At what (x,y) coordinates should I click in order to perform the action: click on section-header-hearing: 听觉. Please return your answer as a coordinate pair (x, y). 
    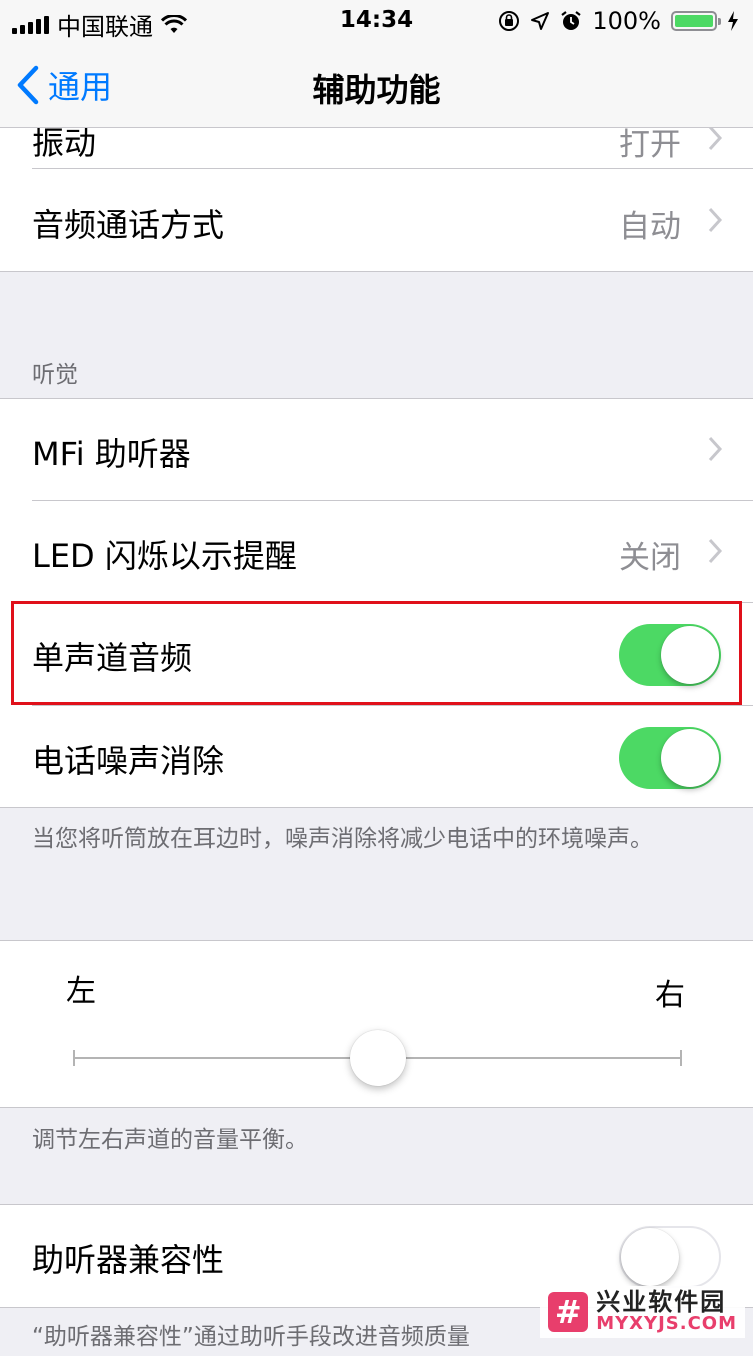
    Looking at the image, I should click on (55, 375).